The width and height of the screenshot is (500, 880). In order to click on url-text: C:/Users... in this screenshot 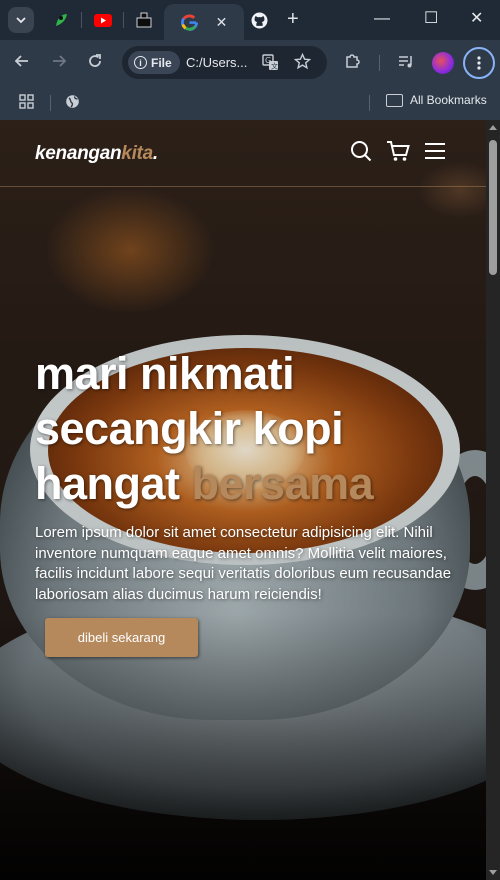, I will do `click(216, 62)`.